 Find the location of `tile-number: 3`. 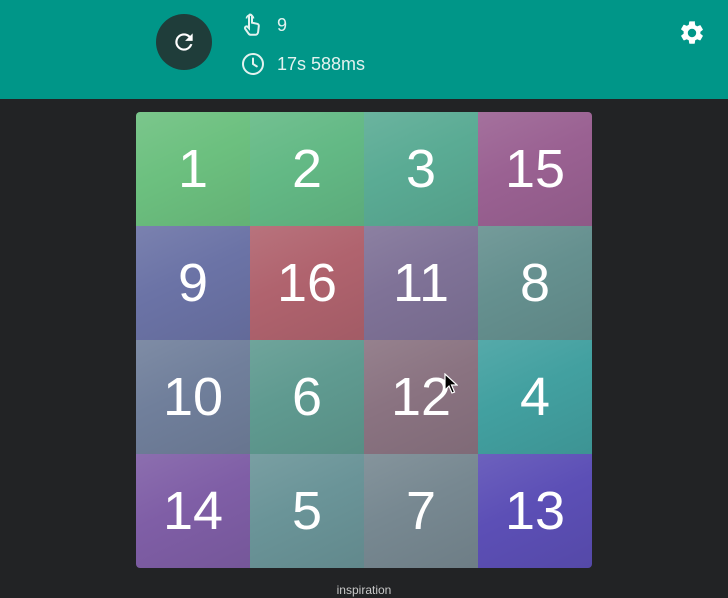

tile-number: 3 is located at coordinates (421, 169).